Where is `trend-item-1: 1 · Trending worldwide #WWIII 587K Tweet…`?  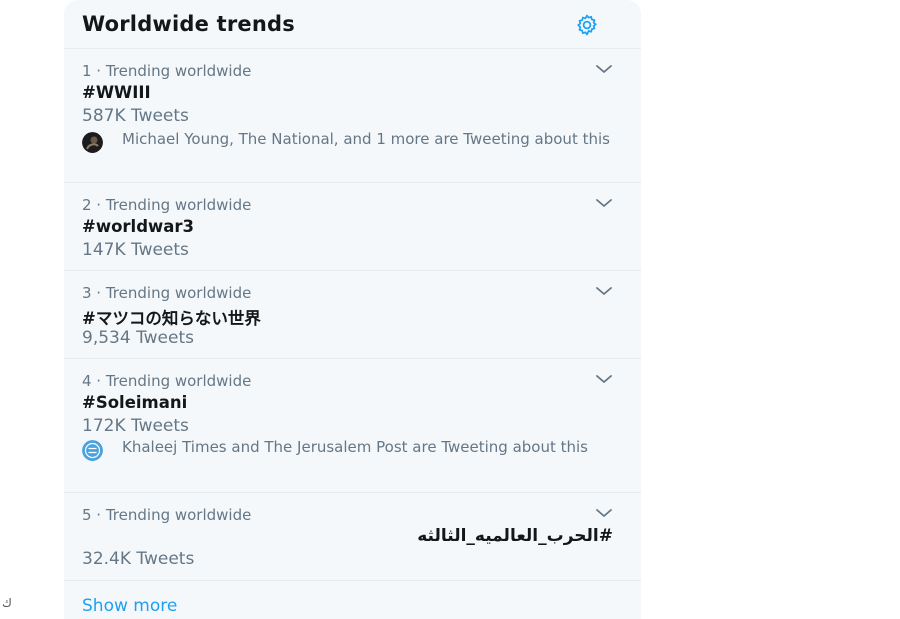 trend-item-1: 1 · Trending worldwide #WWIII 587K Tweet… is located at coordinates (352, 116).